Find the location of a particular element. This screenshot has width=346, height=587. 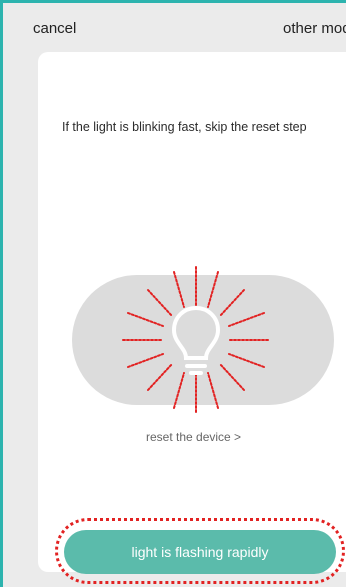

primary-button-label: light is flashing rapidly is located at coordinates (200, 552).